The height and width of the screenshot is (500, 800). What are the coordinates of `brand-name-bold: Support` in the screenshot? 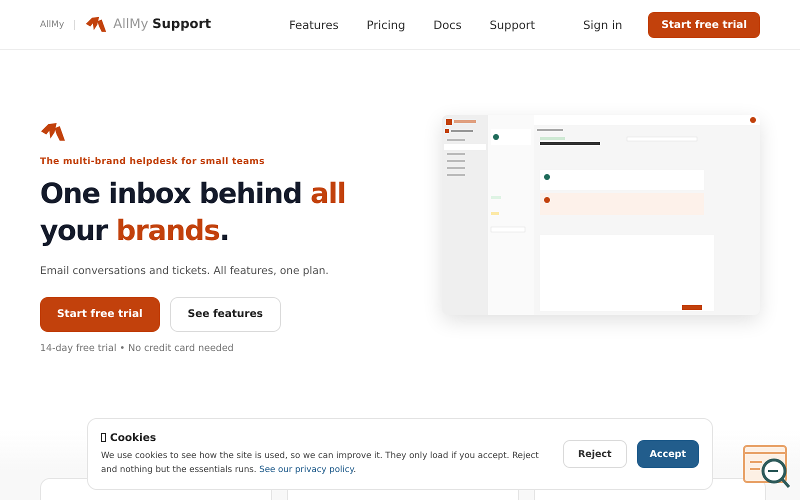 It's located at (182, 24).